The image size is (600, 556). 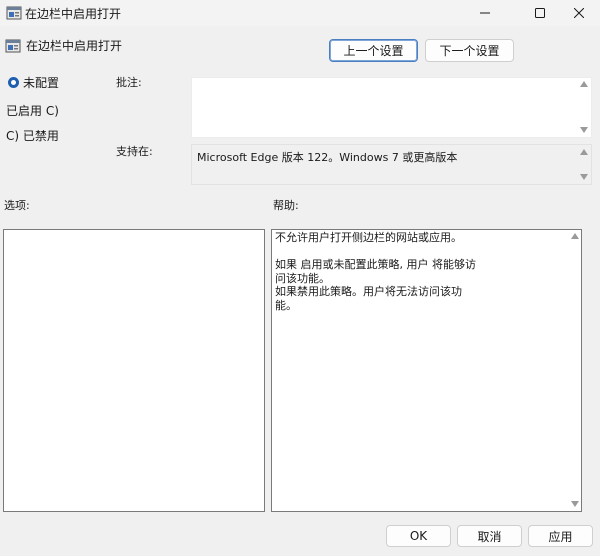 I want to click on radio-label: 已启用 C), so click(x=32, y=111).